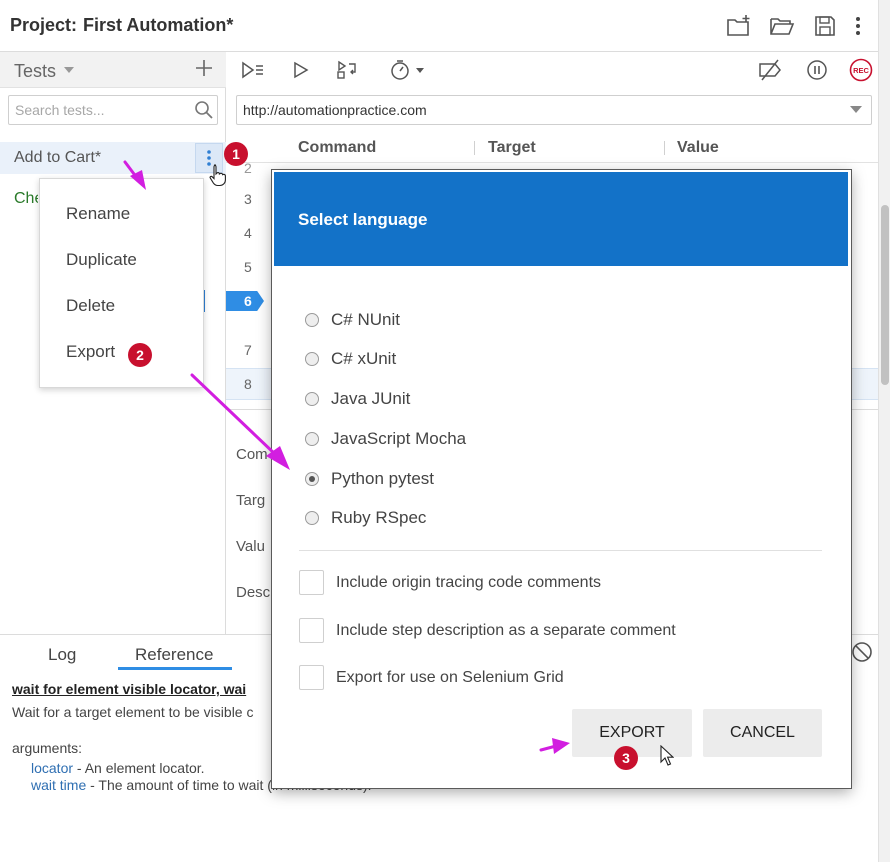  What do you see at coordinates (858, 26) in the screenshot?
I see `more-vertical-icon` at bounding box center [858, 26].